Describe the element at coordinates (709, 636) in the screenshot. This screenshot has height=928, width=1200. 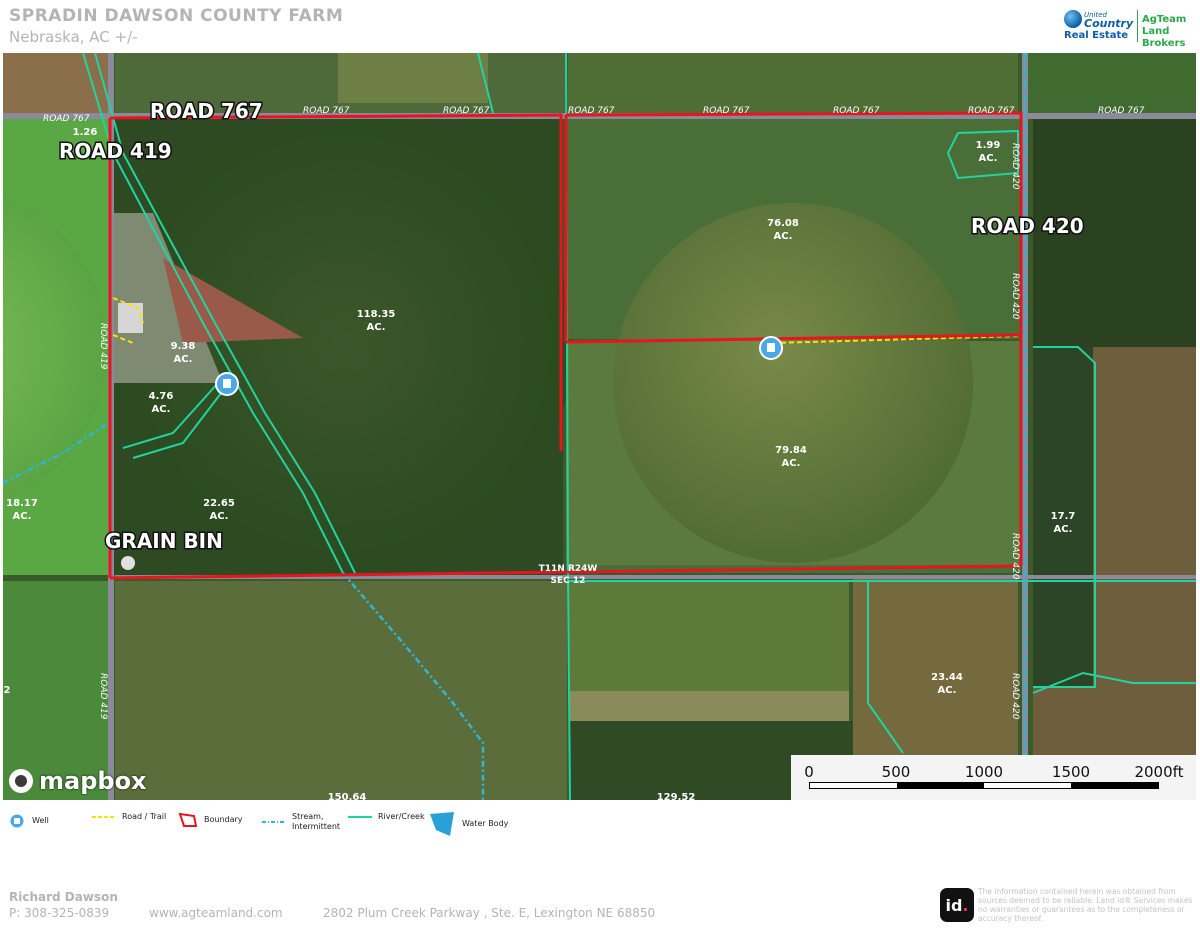
I see `field-129-top` at that location.